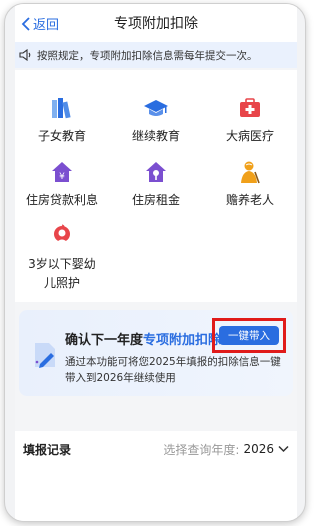 The image size is (320, 526). What do you see at coordinates (61, 136) in the screenshot?
I see `category-label: 子女教育` at bounding box center [61, 136].